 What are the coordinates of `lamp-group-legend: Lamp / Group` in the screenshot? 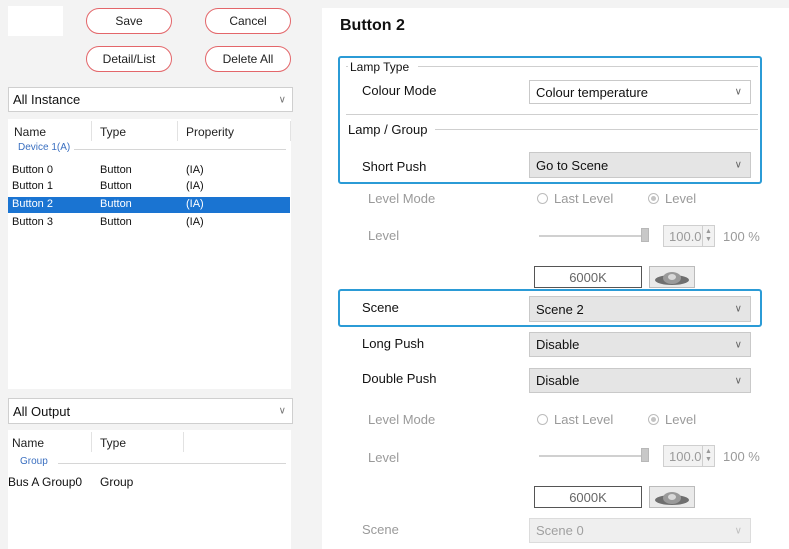 It's located at (388, 129).